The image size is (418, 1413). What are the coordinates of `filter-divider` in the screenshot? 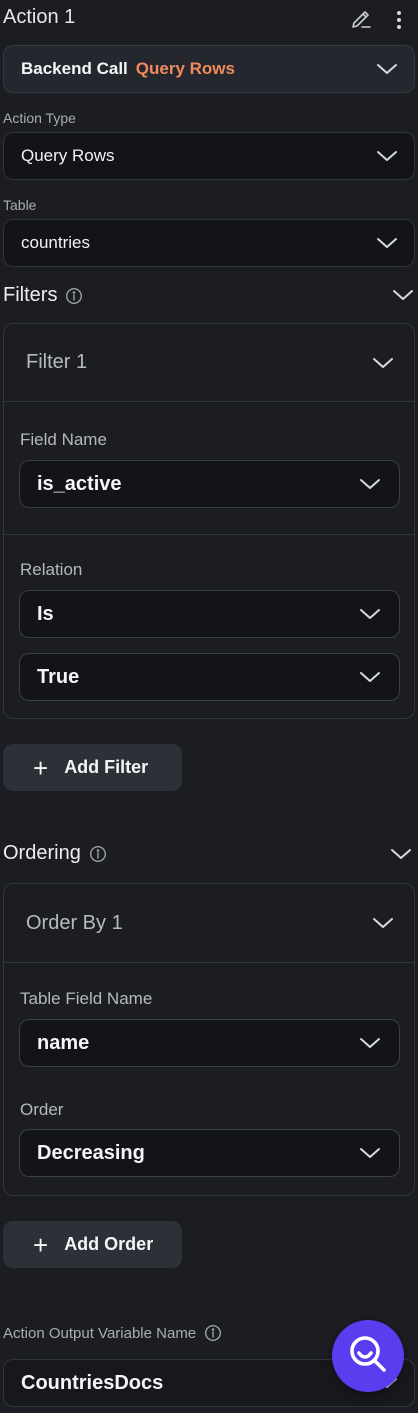 It's located at (209, 534).